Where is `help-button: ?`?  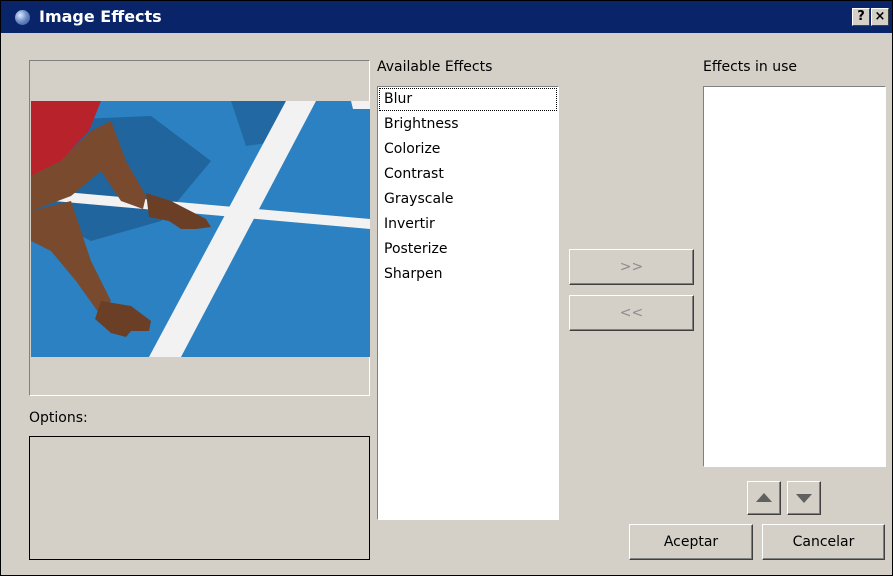
help-button: ? is located at coordinates (861, 17).